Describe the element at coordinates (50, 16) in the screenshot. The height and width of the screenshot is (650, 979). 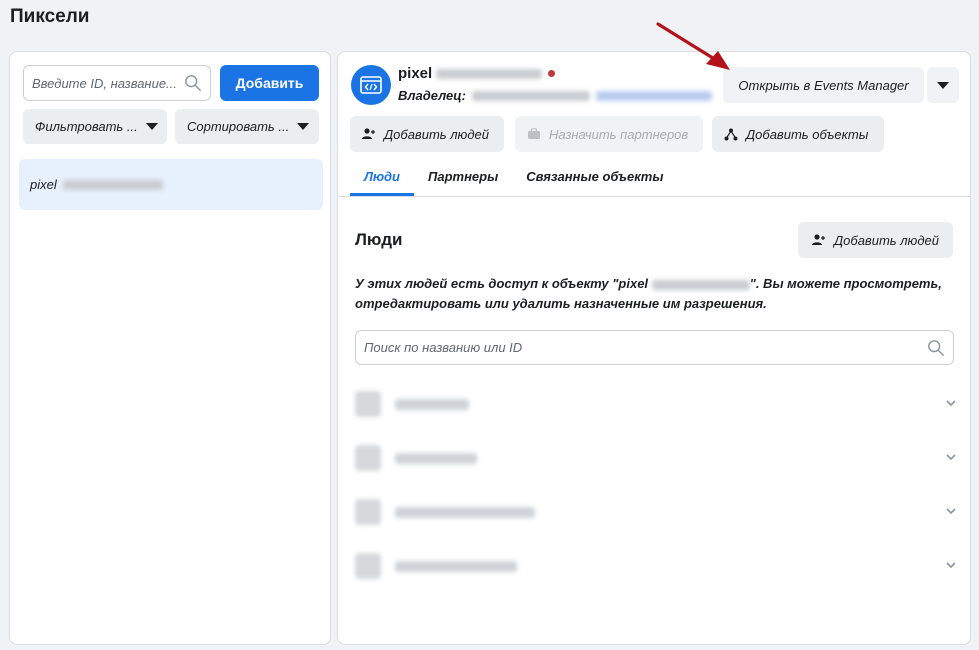
I see `page-title: Пиксели` at that location.